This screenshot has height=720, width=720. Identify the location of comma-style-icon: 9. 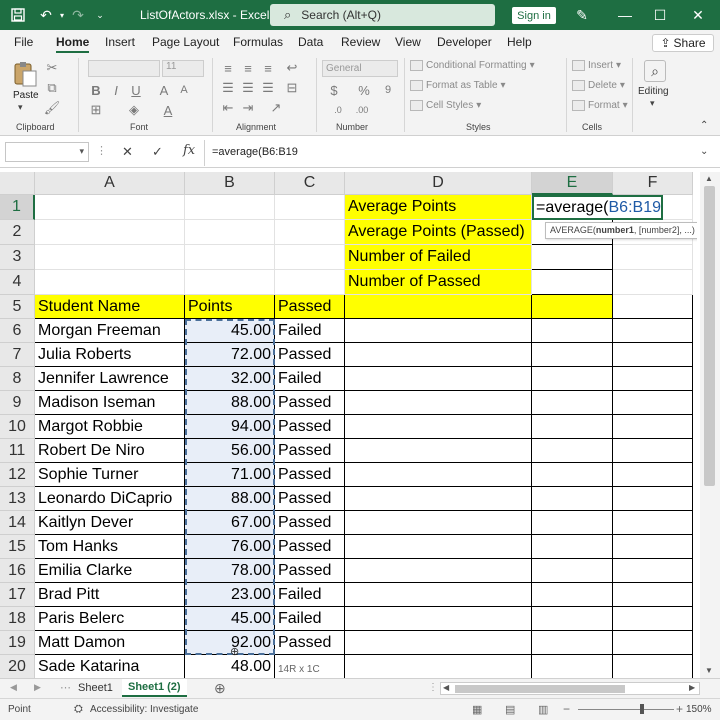
(388, 90).